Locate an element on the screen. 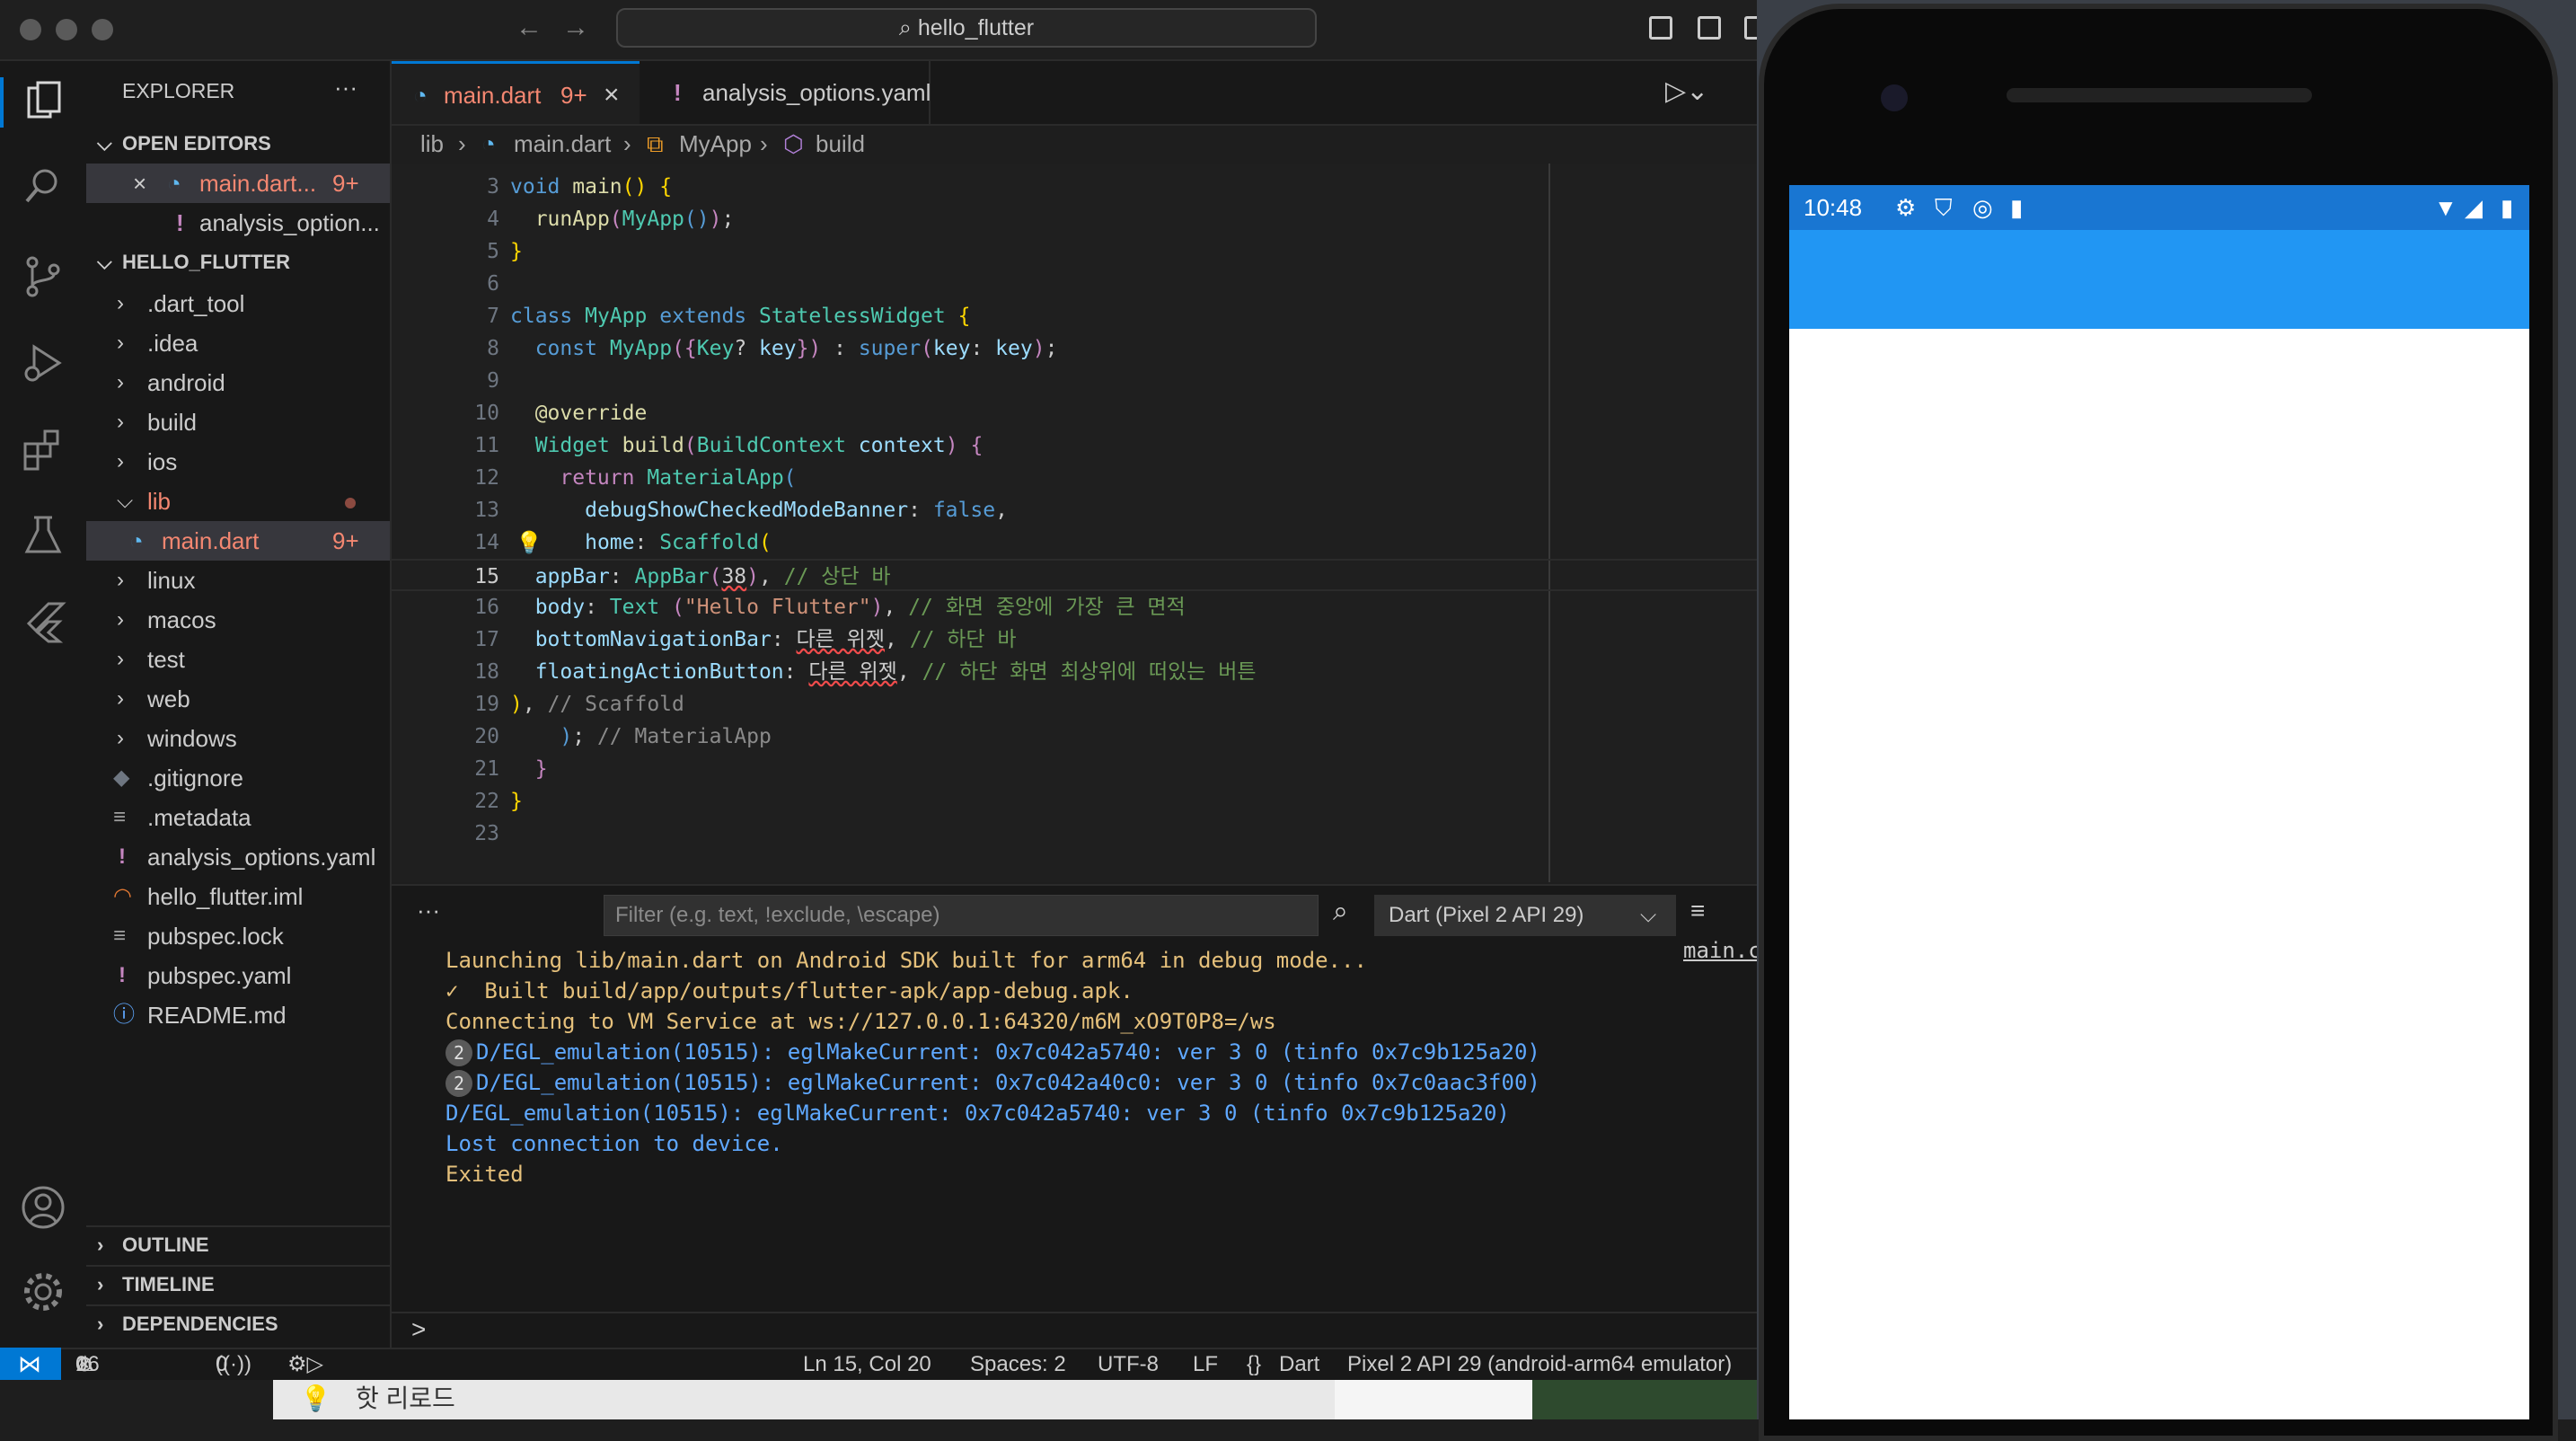  toggle-panel-icon is located at coordinates (1709, 28).